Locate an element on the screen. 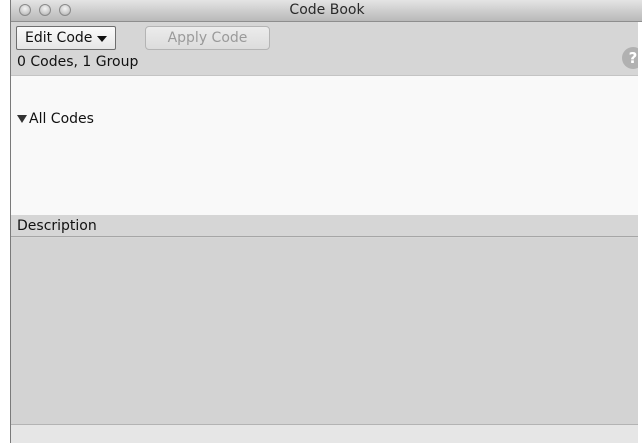 The width and height of the screenshot is (642, 443). window-right-edge is located at coordinates (640, 232).